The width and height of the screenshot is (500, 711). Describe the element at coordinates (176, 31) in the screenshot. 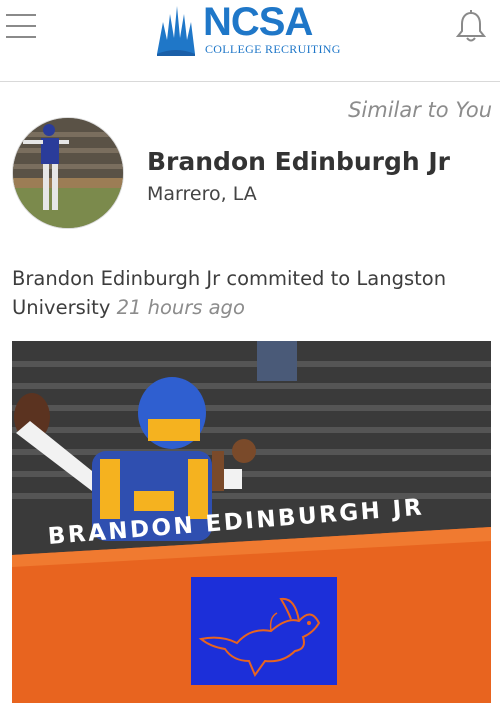

I see `ncsa-mark-icon` at that location.